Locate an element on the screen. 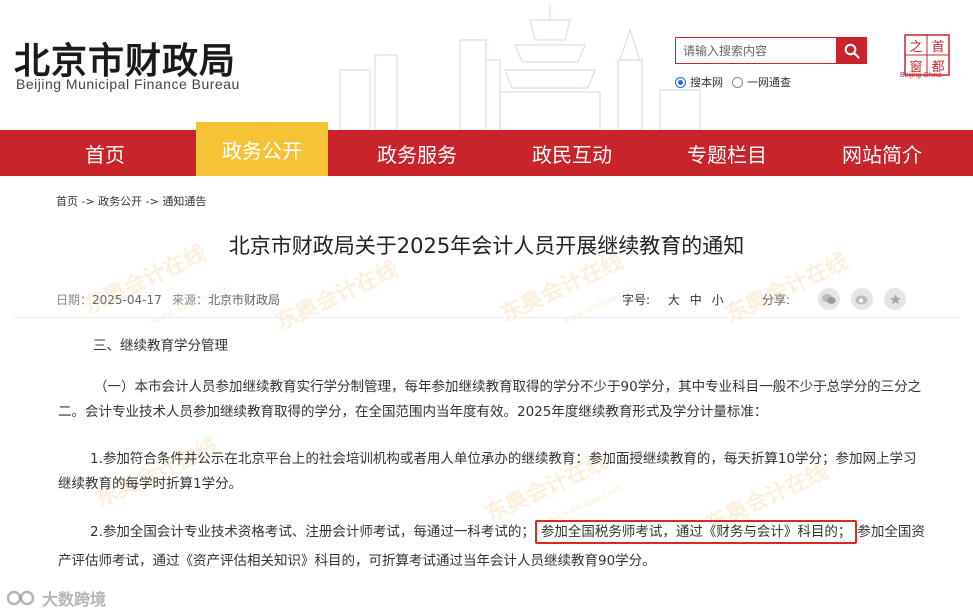 The width and height of the screenshot is (973, 615). radio-selected is located at coordinates (680, 82).